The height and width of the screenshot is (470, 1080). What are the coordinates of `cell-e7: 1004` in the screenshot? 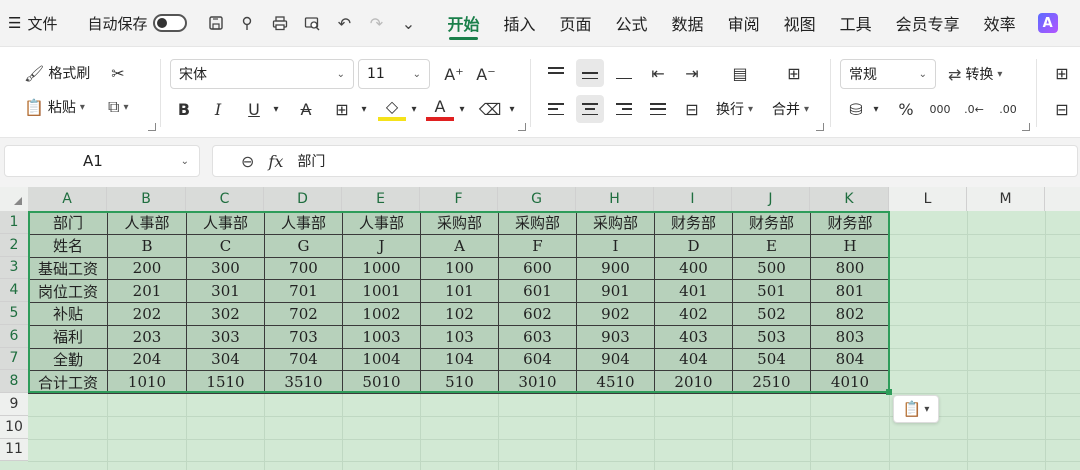 It's located at (381, 359).